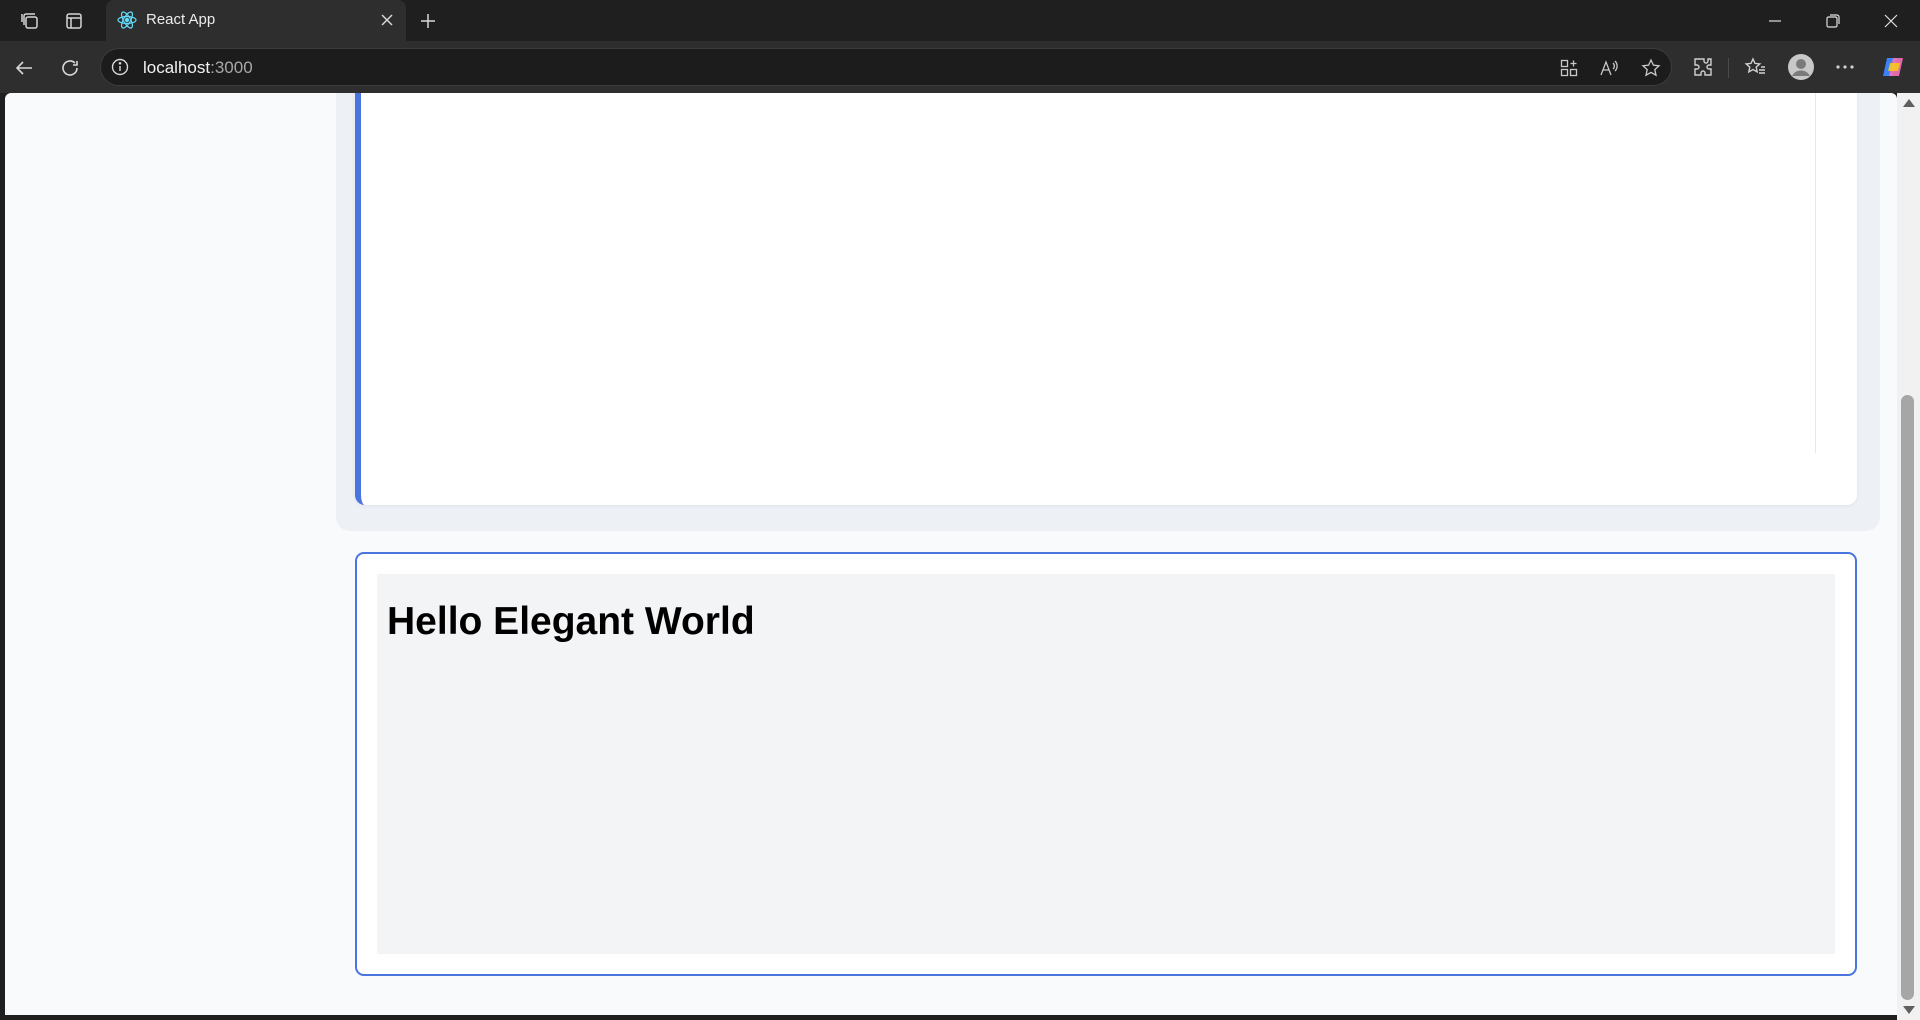  What do you see at coordinates (571, 621) in the screenshot?
I see `page-heading: Hello Elegant World` at bounding box center [571, 621].